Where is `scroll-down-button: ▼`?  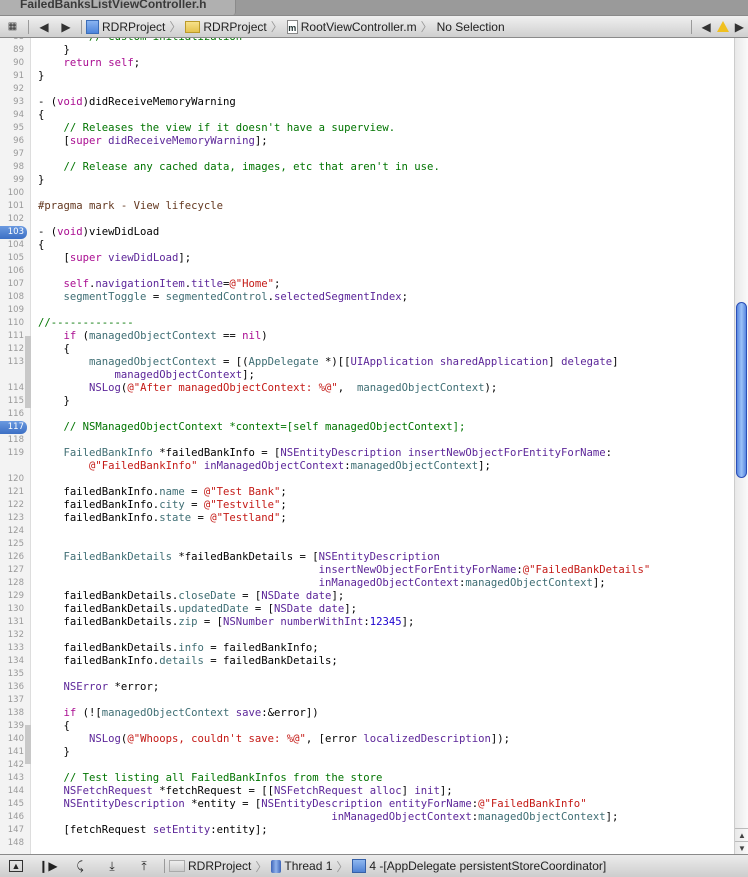
scroll-down-button: ▼ is located at coordinates (741, 847).